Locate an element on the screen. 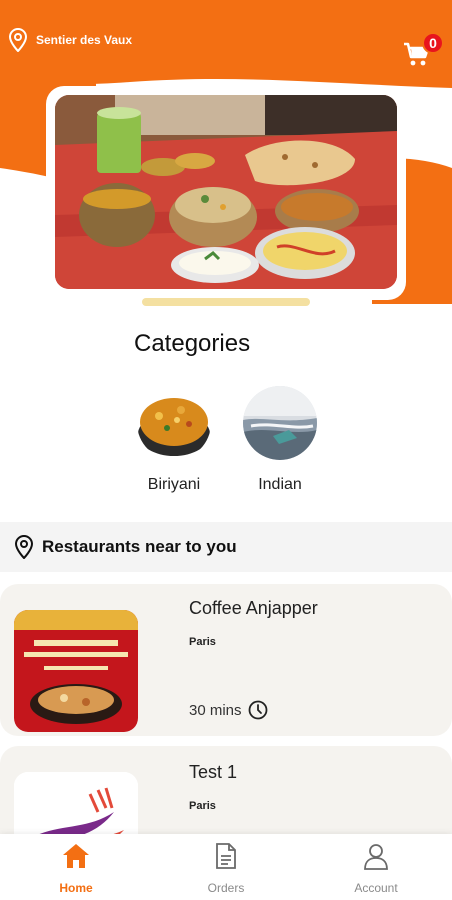 The image size is (452, 900). category-item-biriyani: Biriyani is located at coordinates (174, 440).